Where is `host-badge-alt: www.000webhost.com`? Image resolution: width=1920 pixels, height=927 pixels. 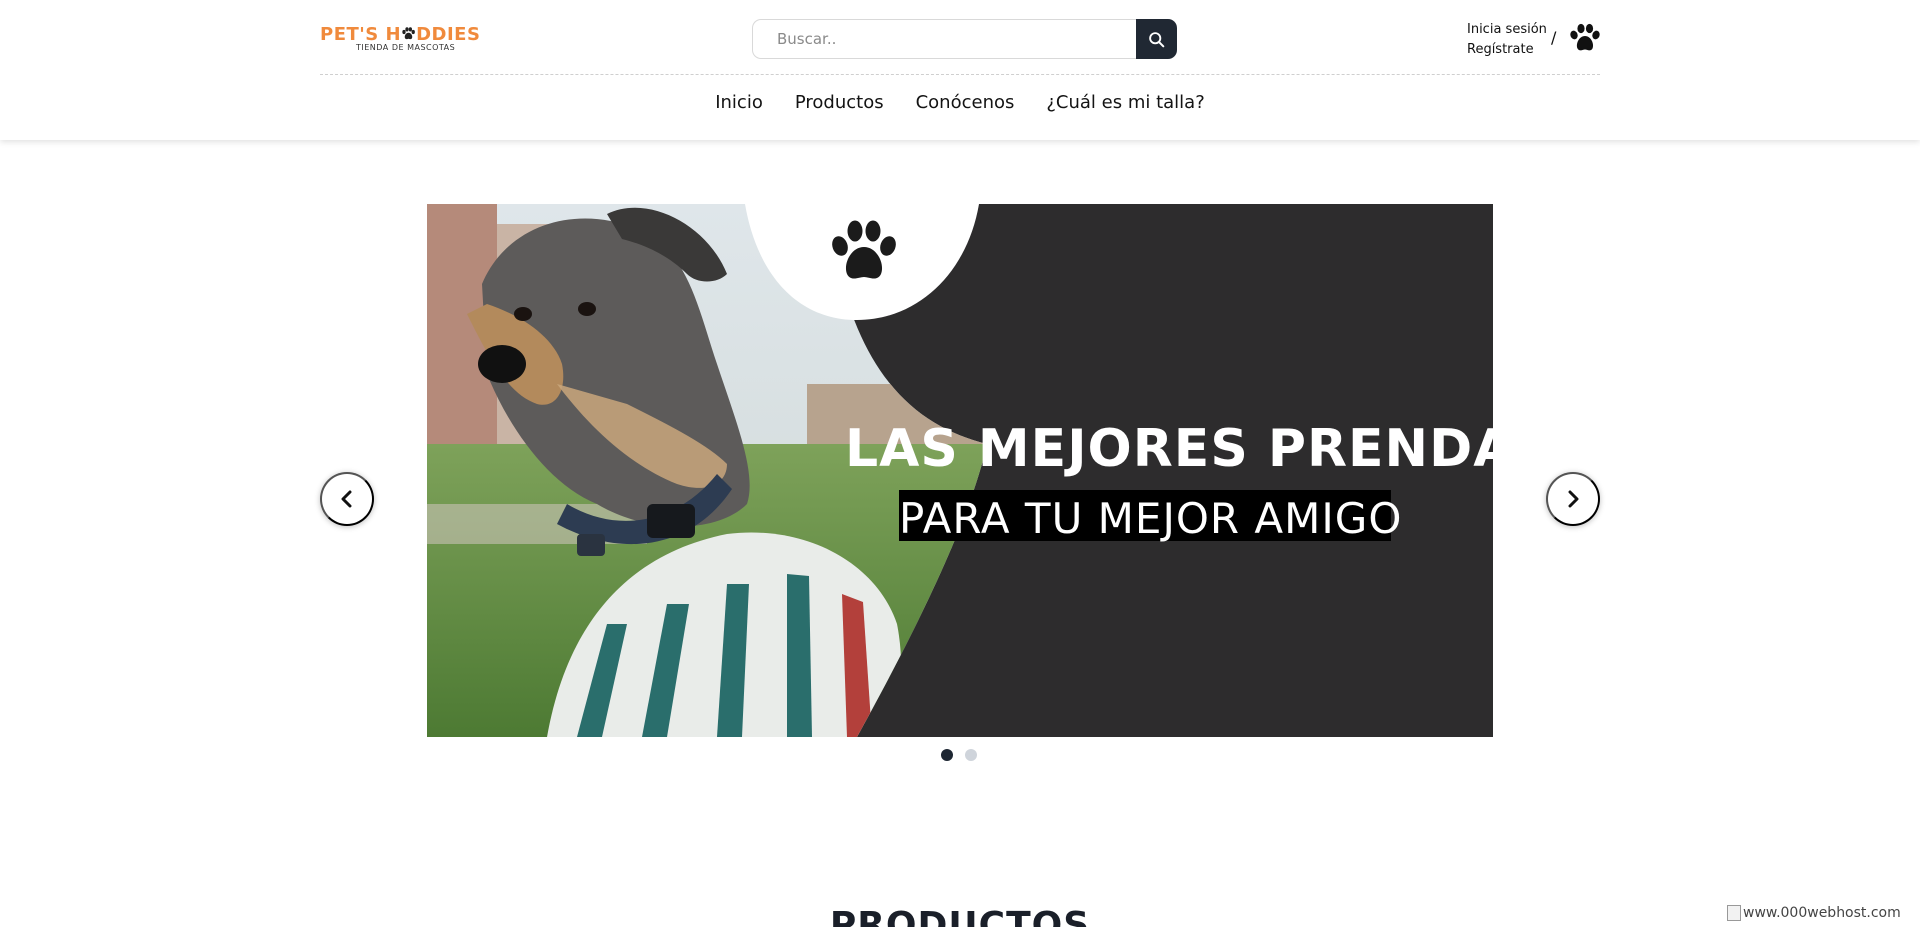 host-badge-alt: www.000webhost.com is located at coordinates (1822, 913).